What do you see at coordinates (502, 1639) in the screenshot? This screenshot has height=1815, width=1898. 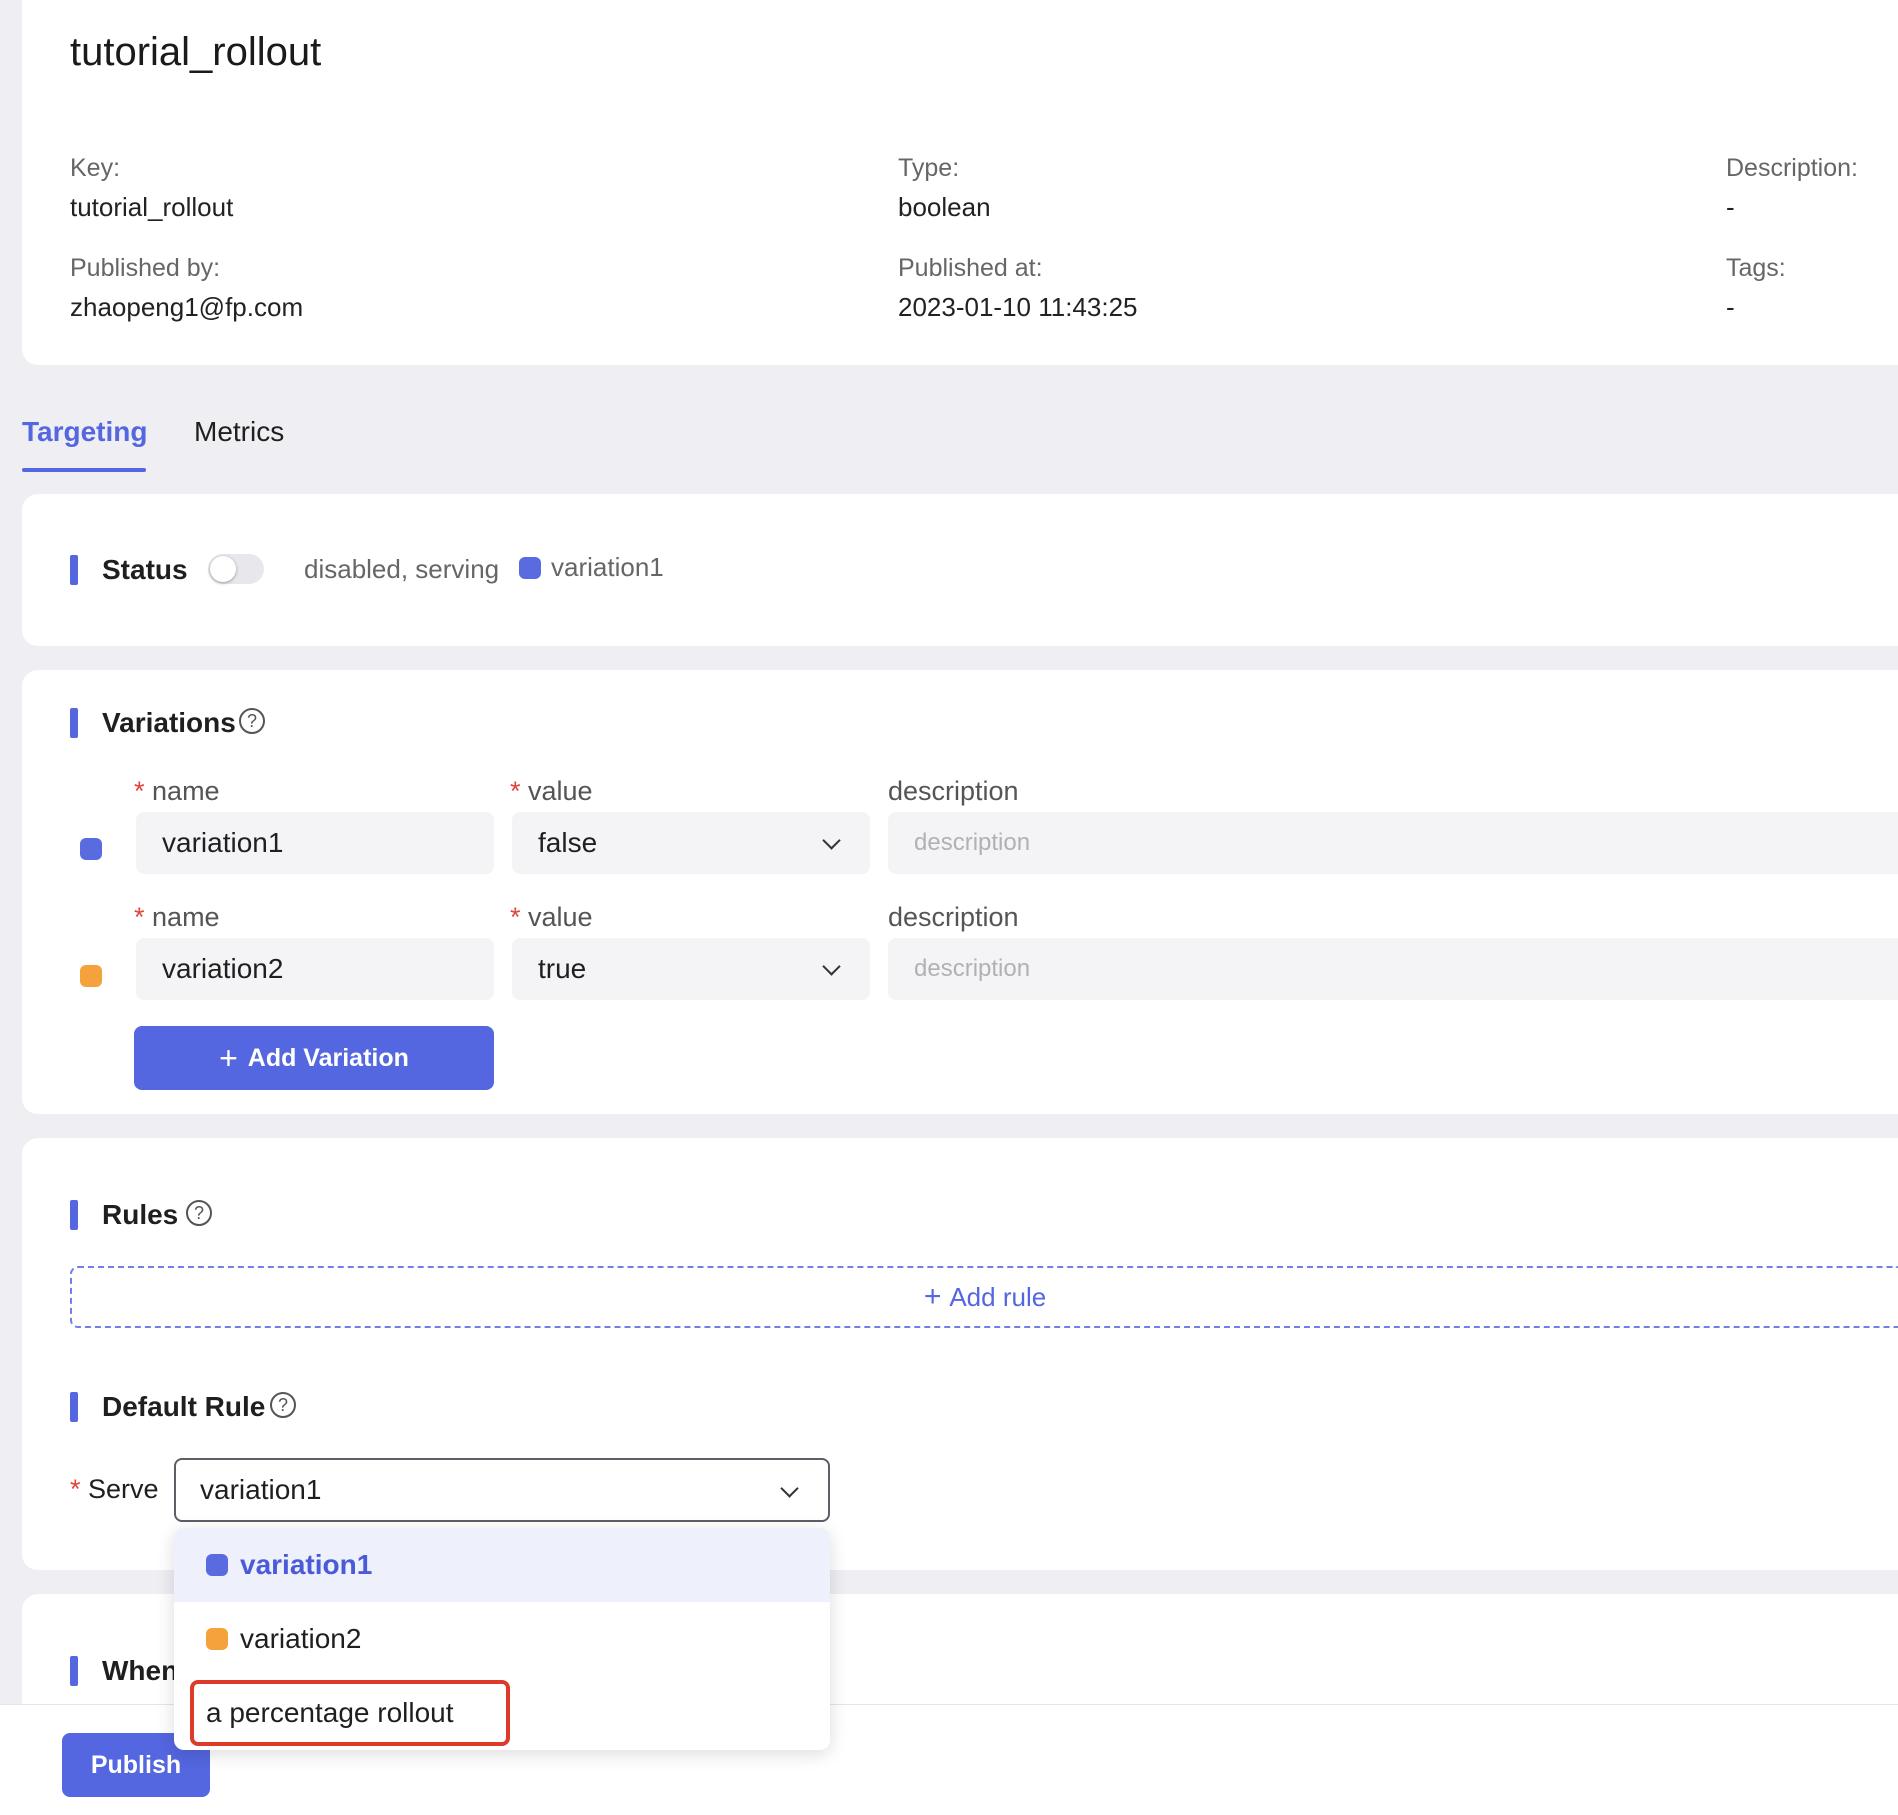 I see `option-variation2: variation2` at bounding box center [502, 1639].